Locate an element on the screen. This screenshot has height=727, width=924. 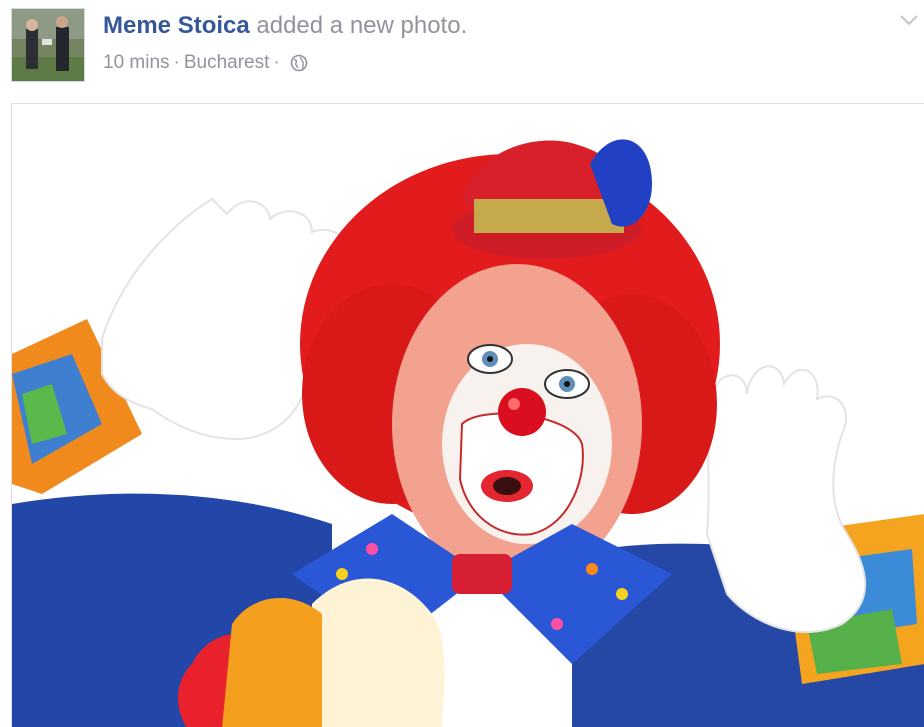
post-meta: 10 mins · Bucharest · is located at coordinates (205, 63).